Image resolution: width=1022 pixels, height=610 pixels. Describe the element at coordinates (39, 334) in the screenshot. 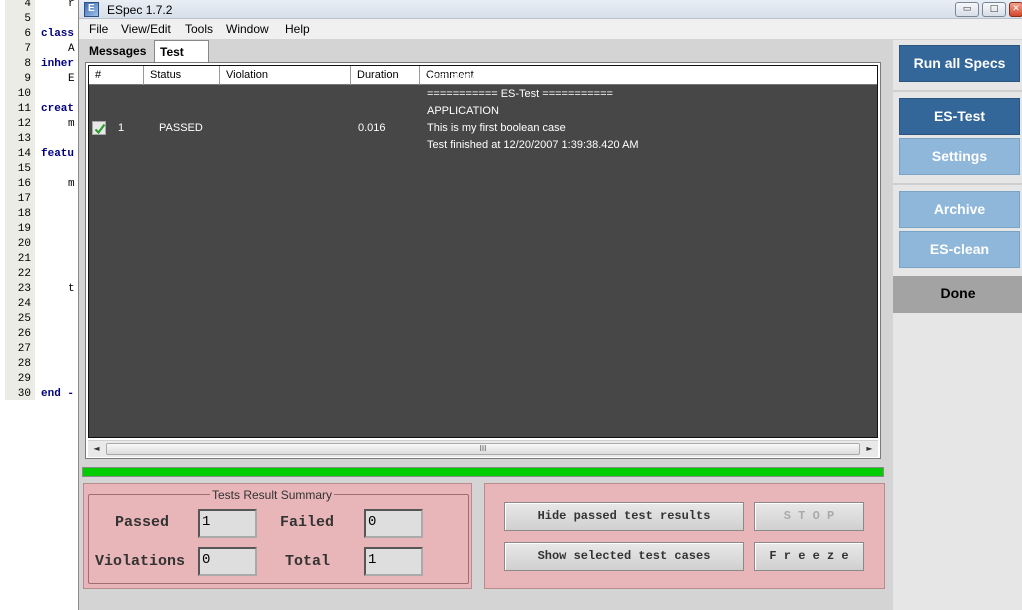

I see `editor-line: 26` at that location.